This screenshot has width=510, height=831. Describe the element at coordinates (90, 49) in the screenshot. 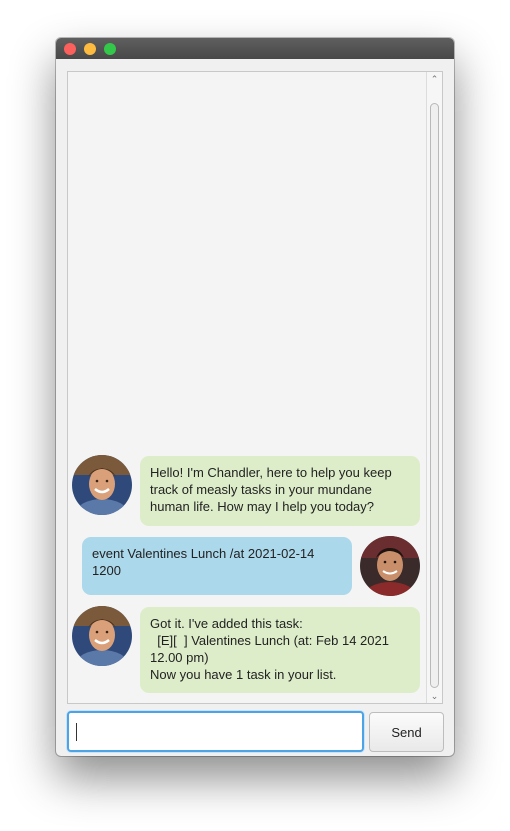

I see `minimize-window-button` at that location.